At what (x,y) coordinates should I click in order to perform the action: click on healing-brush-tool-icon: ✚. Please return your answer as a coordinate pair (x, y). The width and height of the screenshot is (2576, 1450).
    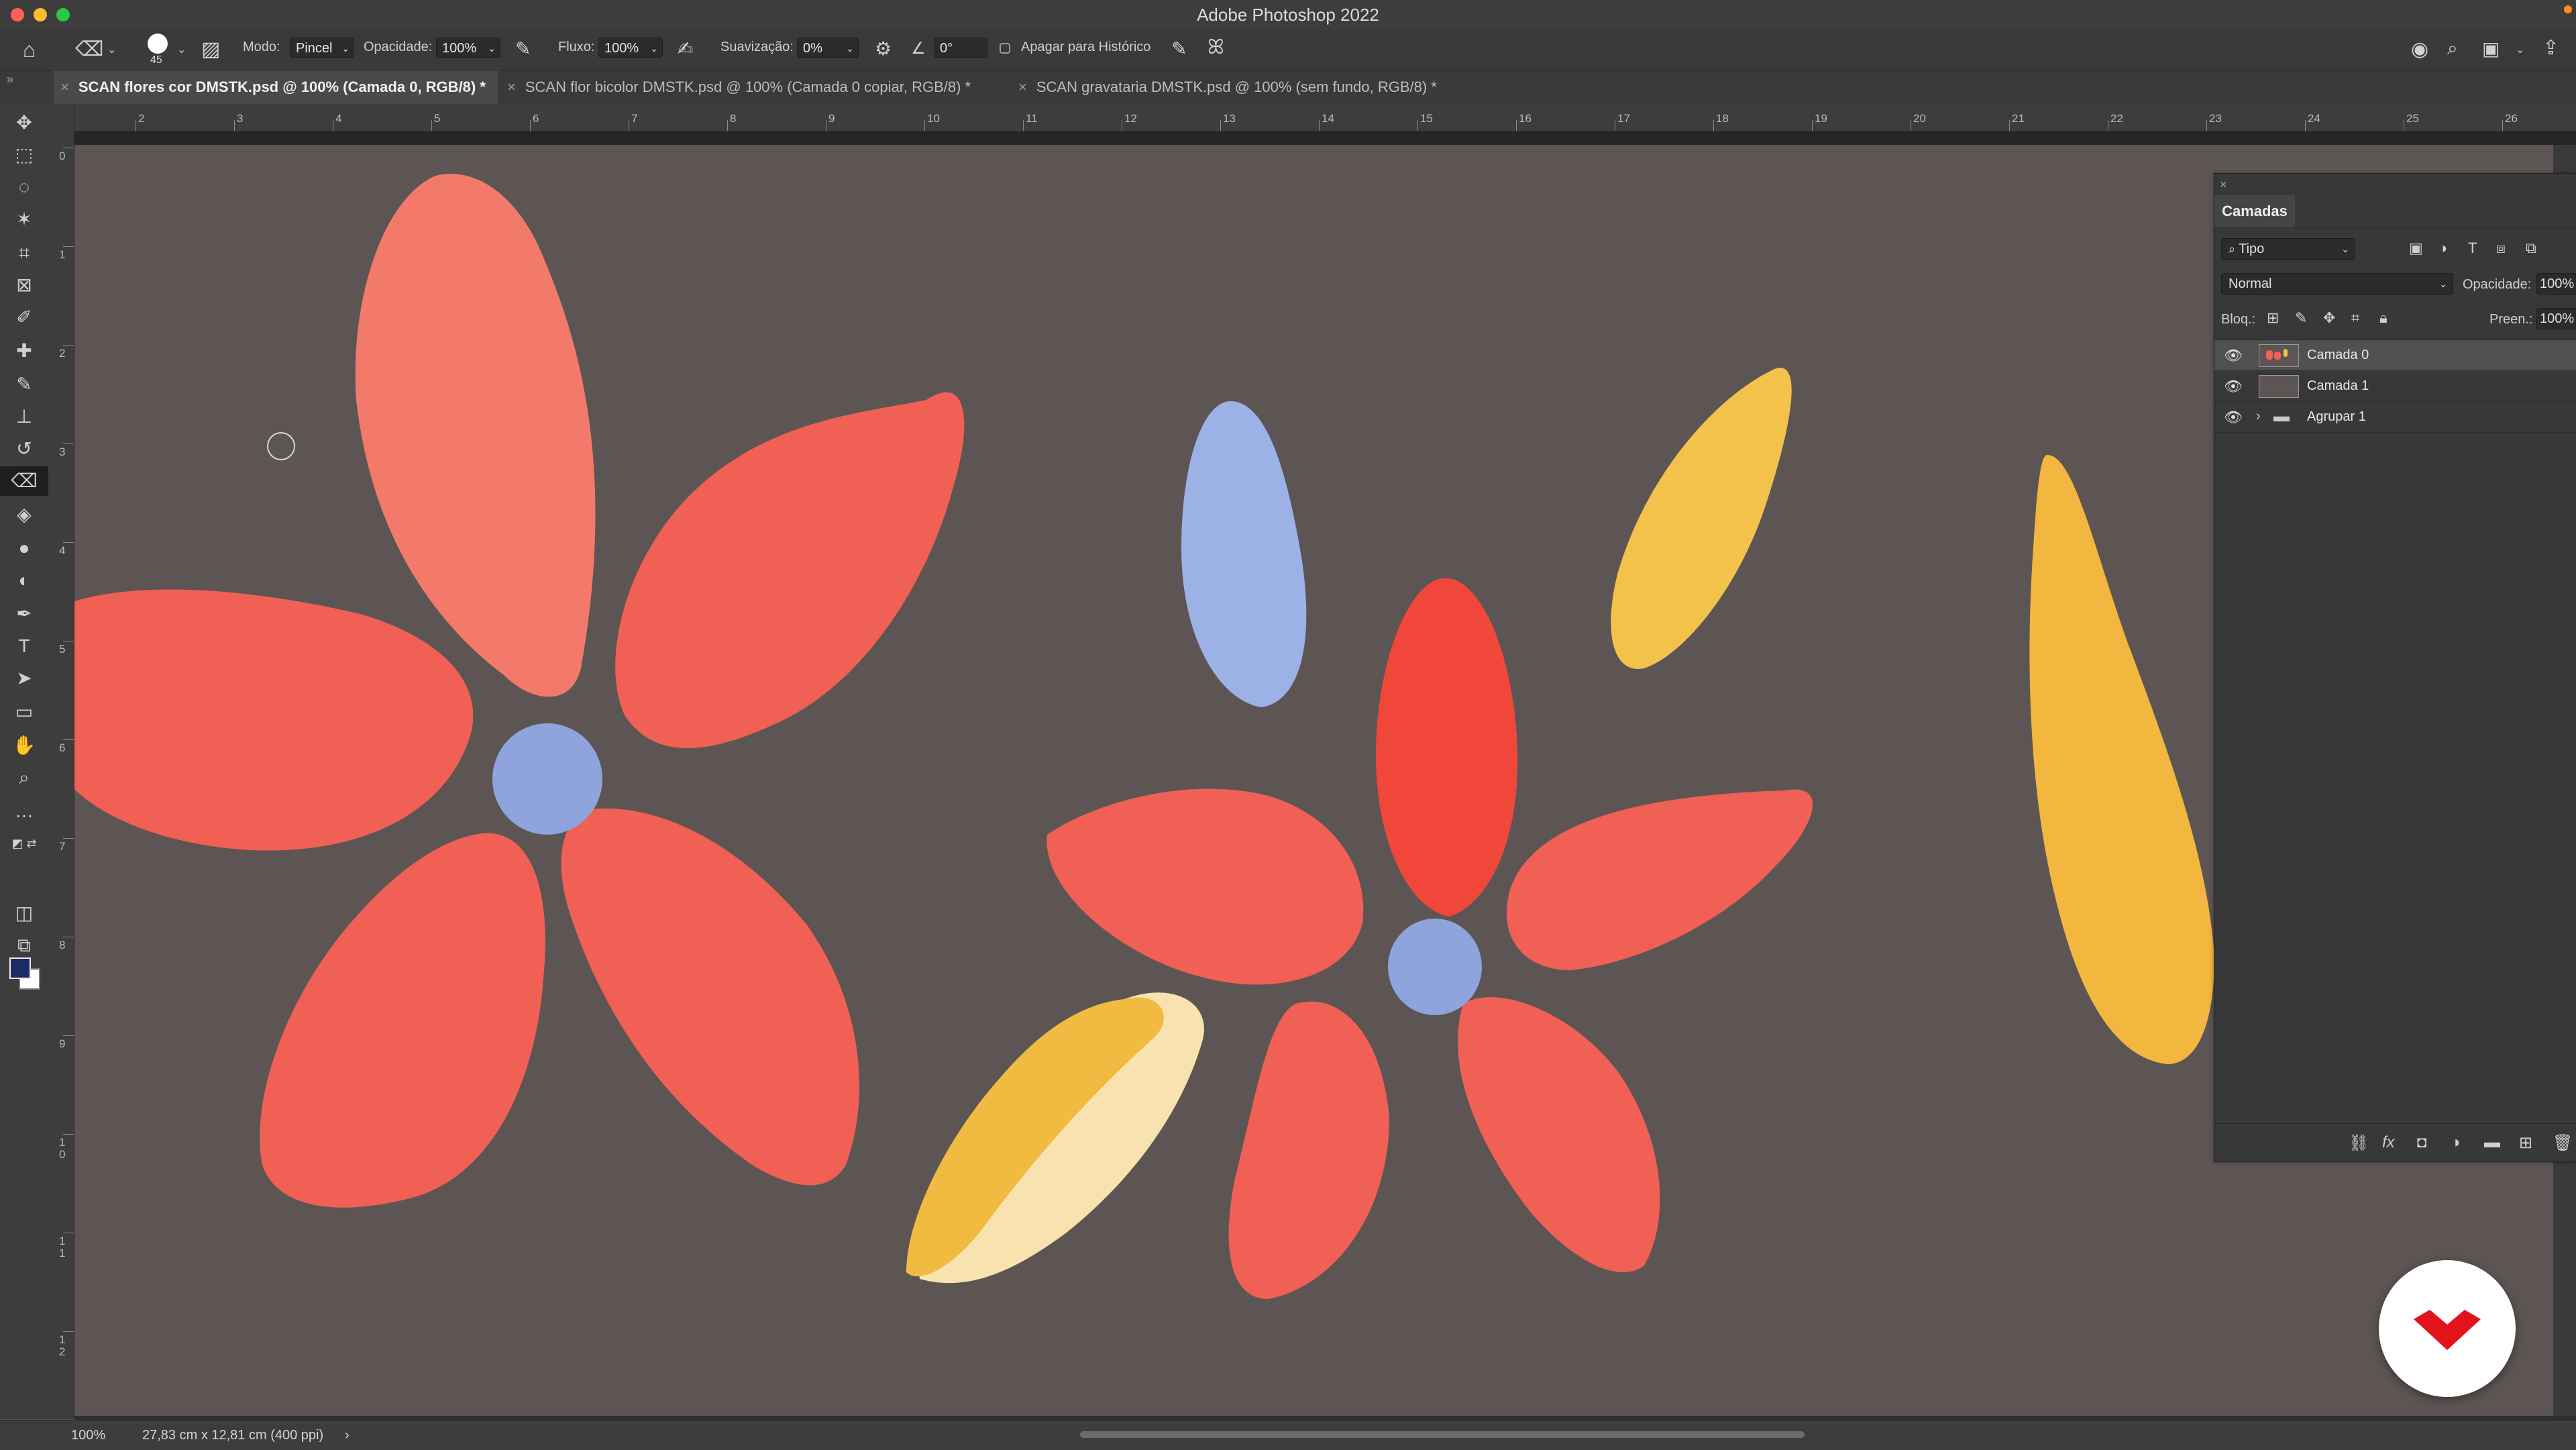
    Looking at the image, I should click on (24, 351).